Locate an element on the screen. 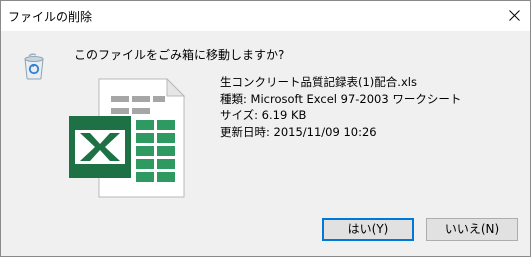 The image size is (531, 257). excel-file-icon is located at coordinates (127, 138).